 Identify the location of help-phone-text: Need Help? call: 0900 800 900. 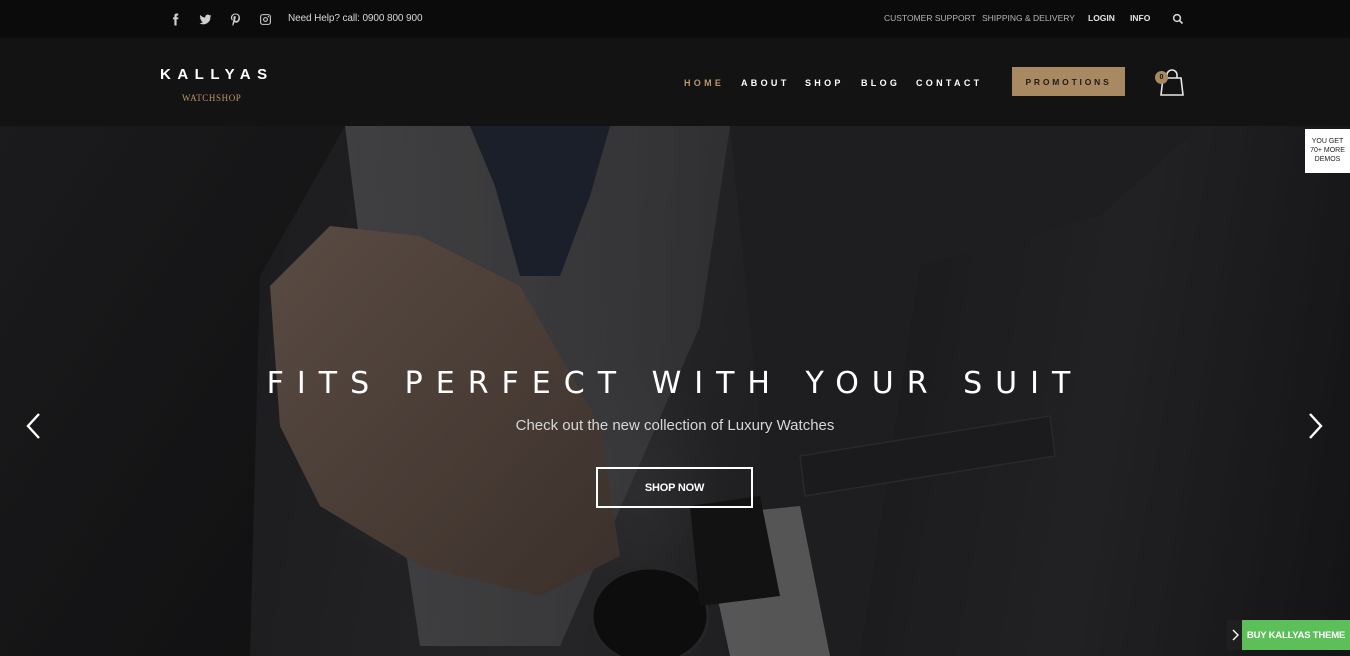
(355, 18).